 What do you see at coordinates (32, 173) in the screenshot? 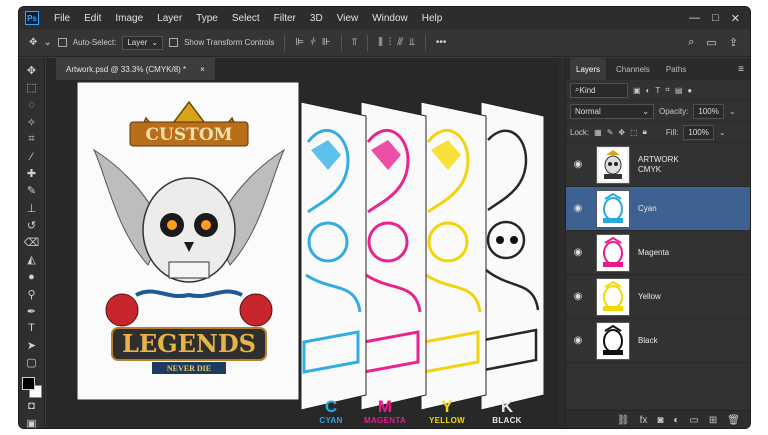
I see `healing-brush-tool-icon: ✚` at bounding box center [32, 173].